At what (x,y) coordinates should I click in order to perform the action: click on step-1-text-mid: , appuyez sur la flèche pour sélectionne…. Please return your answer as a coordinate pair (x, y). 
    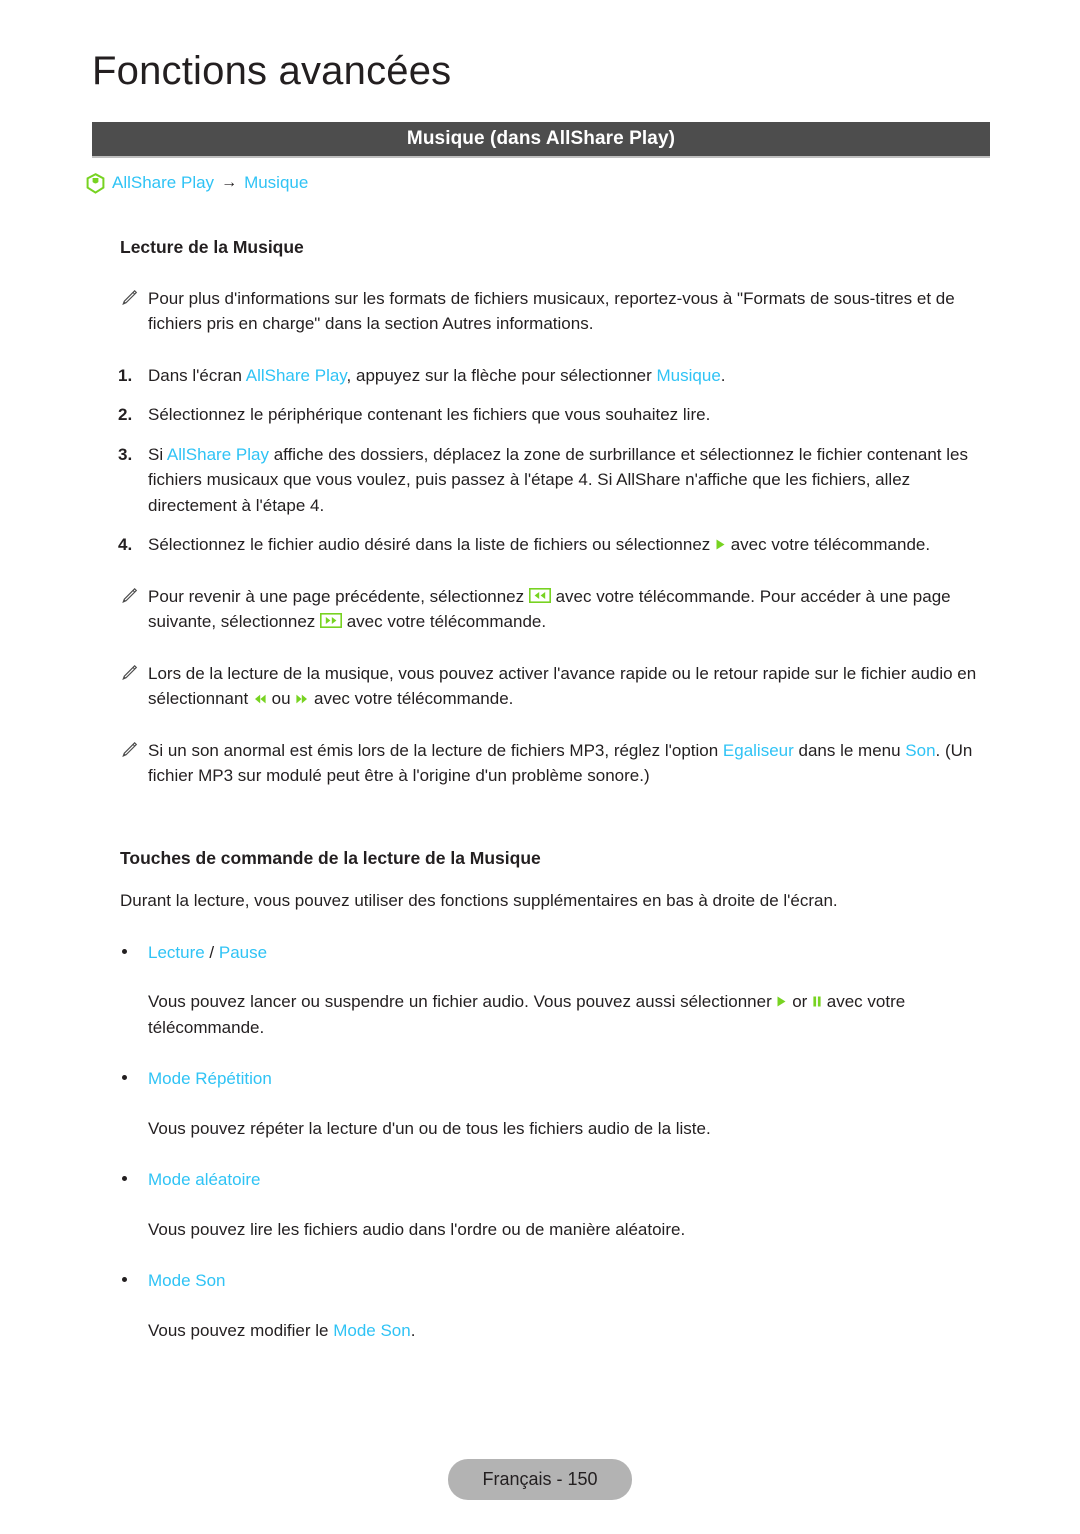
    Looking at the image, I should click on (501, 375).